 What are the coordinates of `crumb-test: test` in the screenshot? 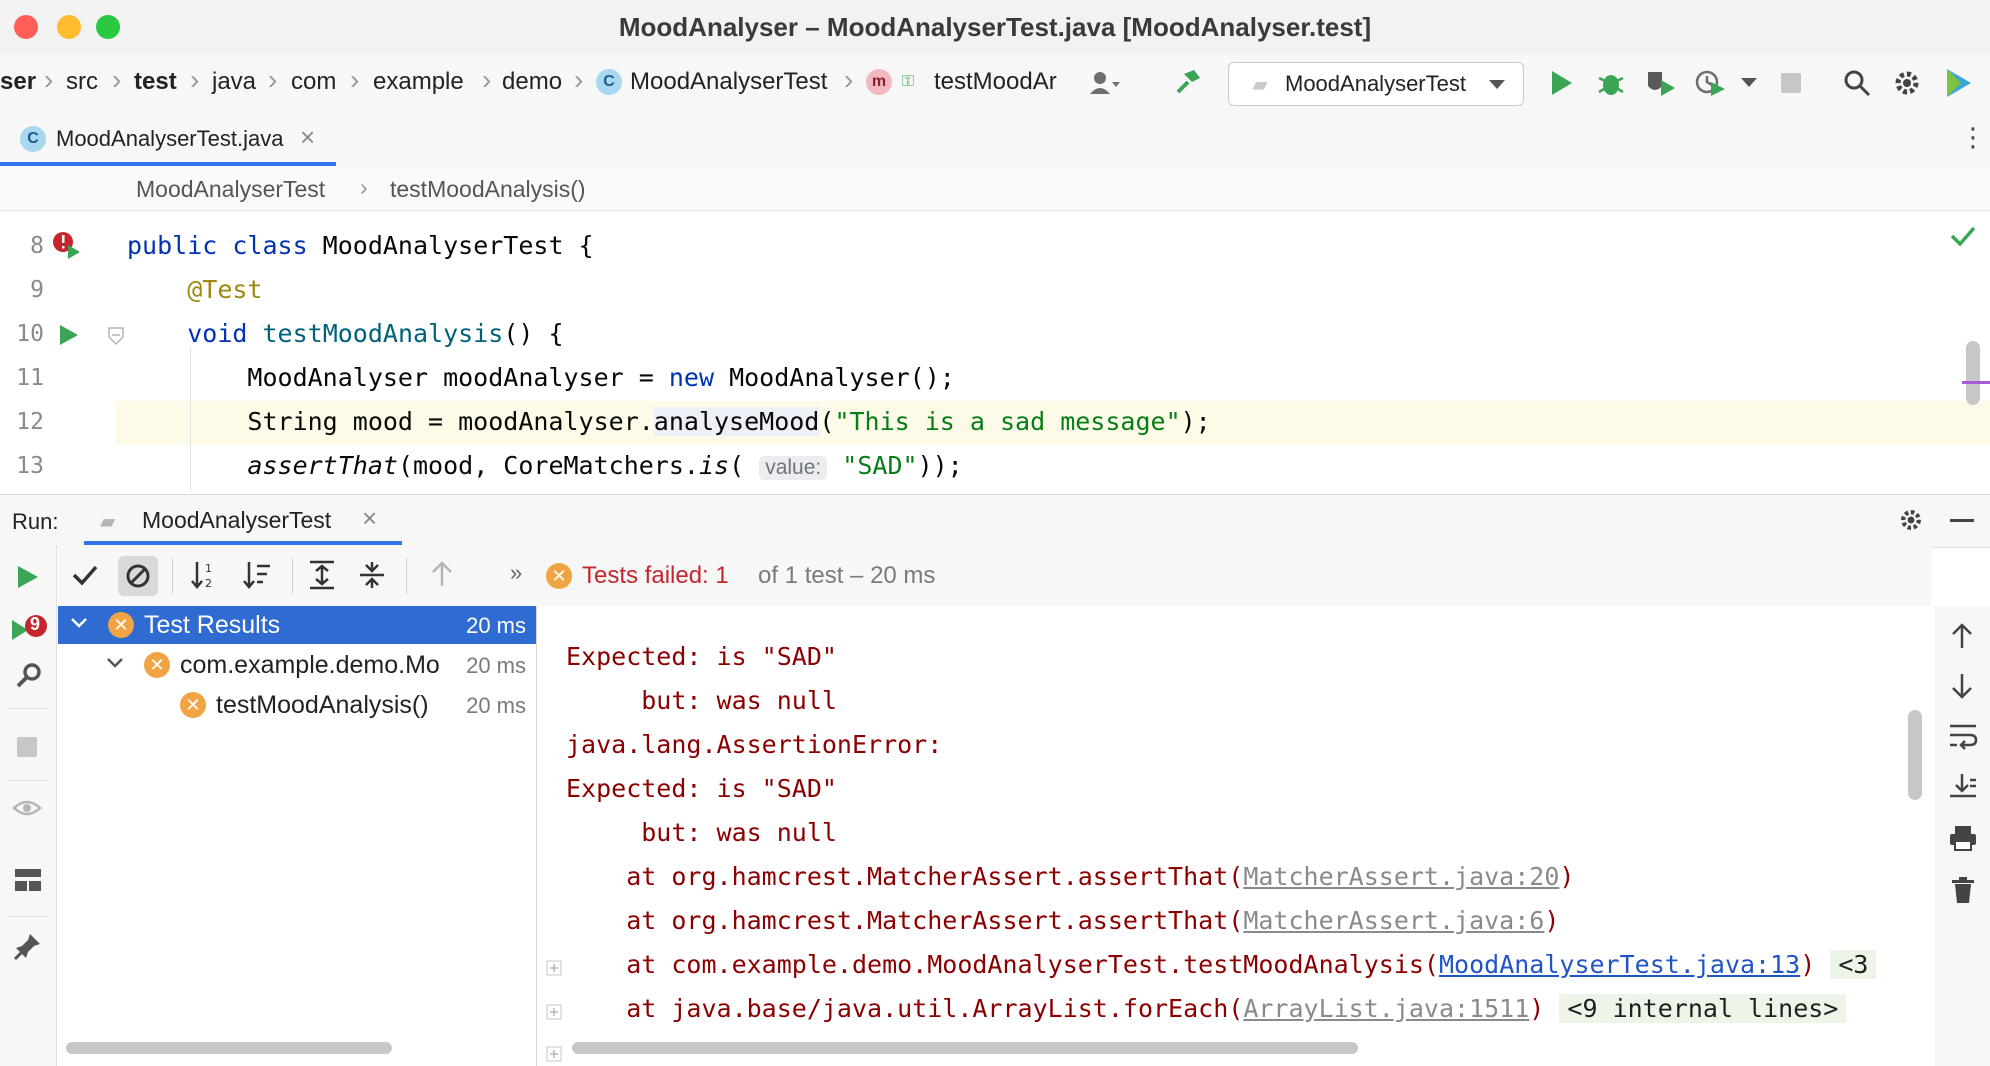 It's located at (155, 82).